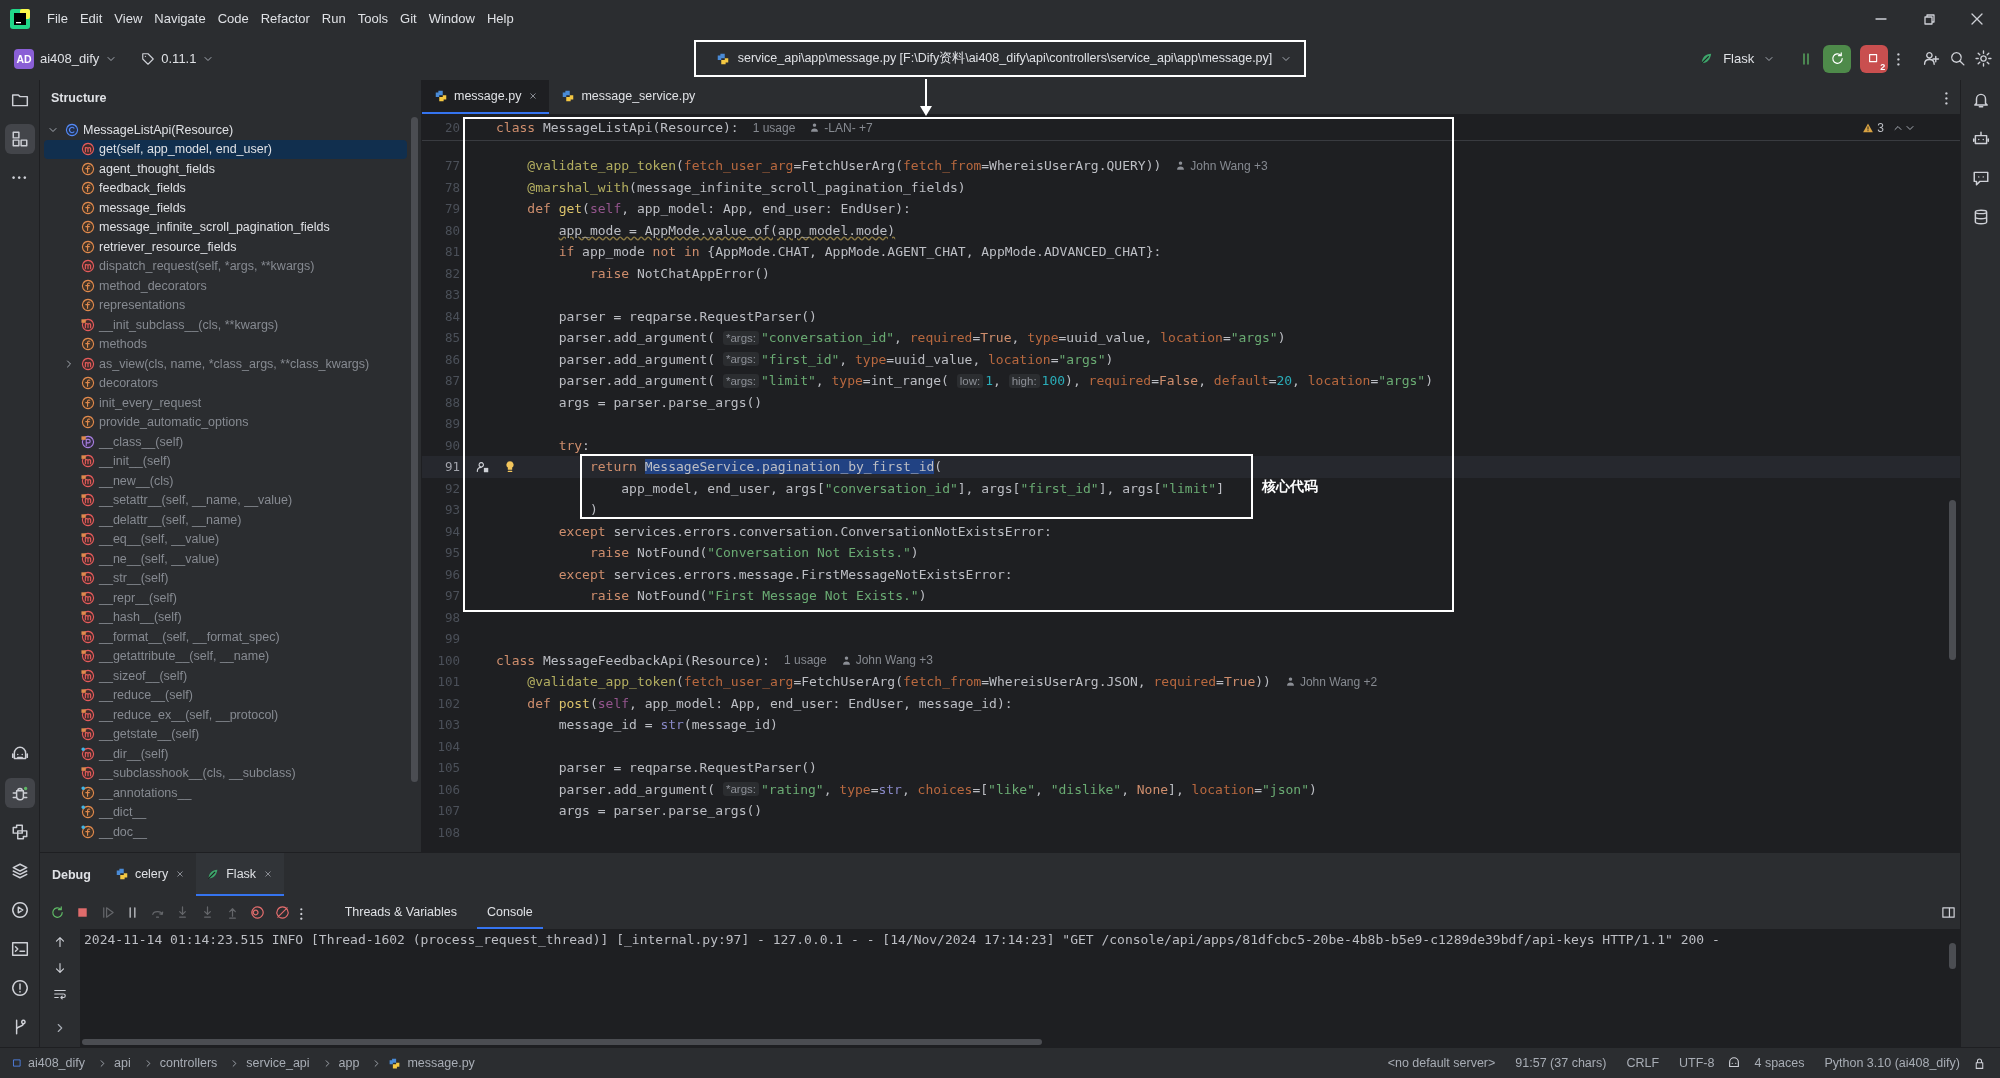 This screenshot has width=2000, height=1078. I want to click on menu-item: Refactor, so click(285, 18).